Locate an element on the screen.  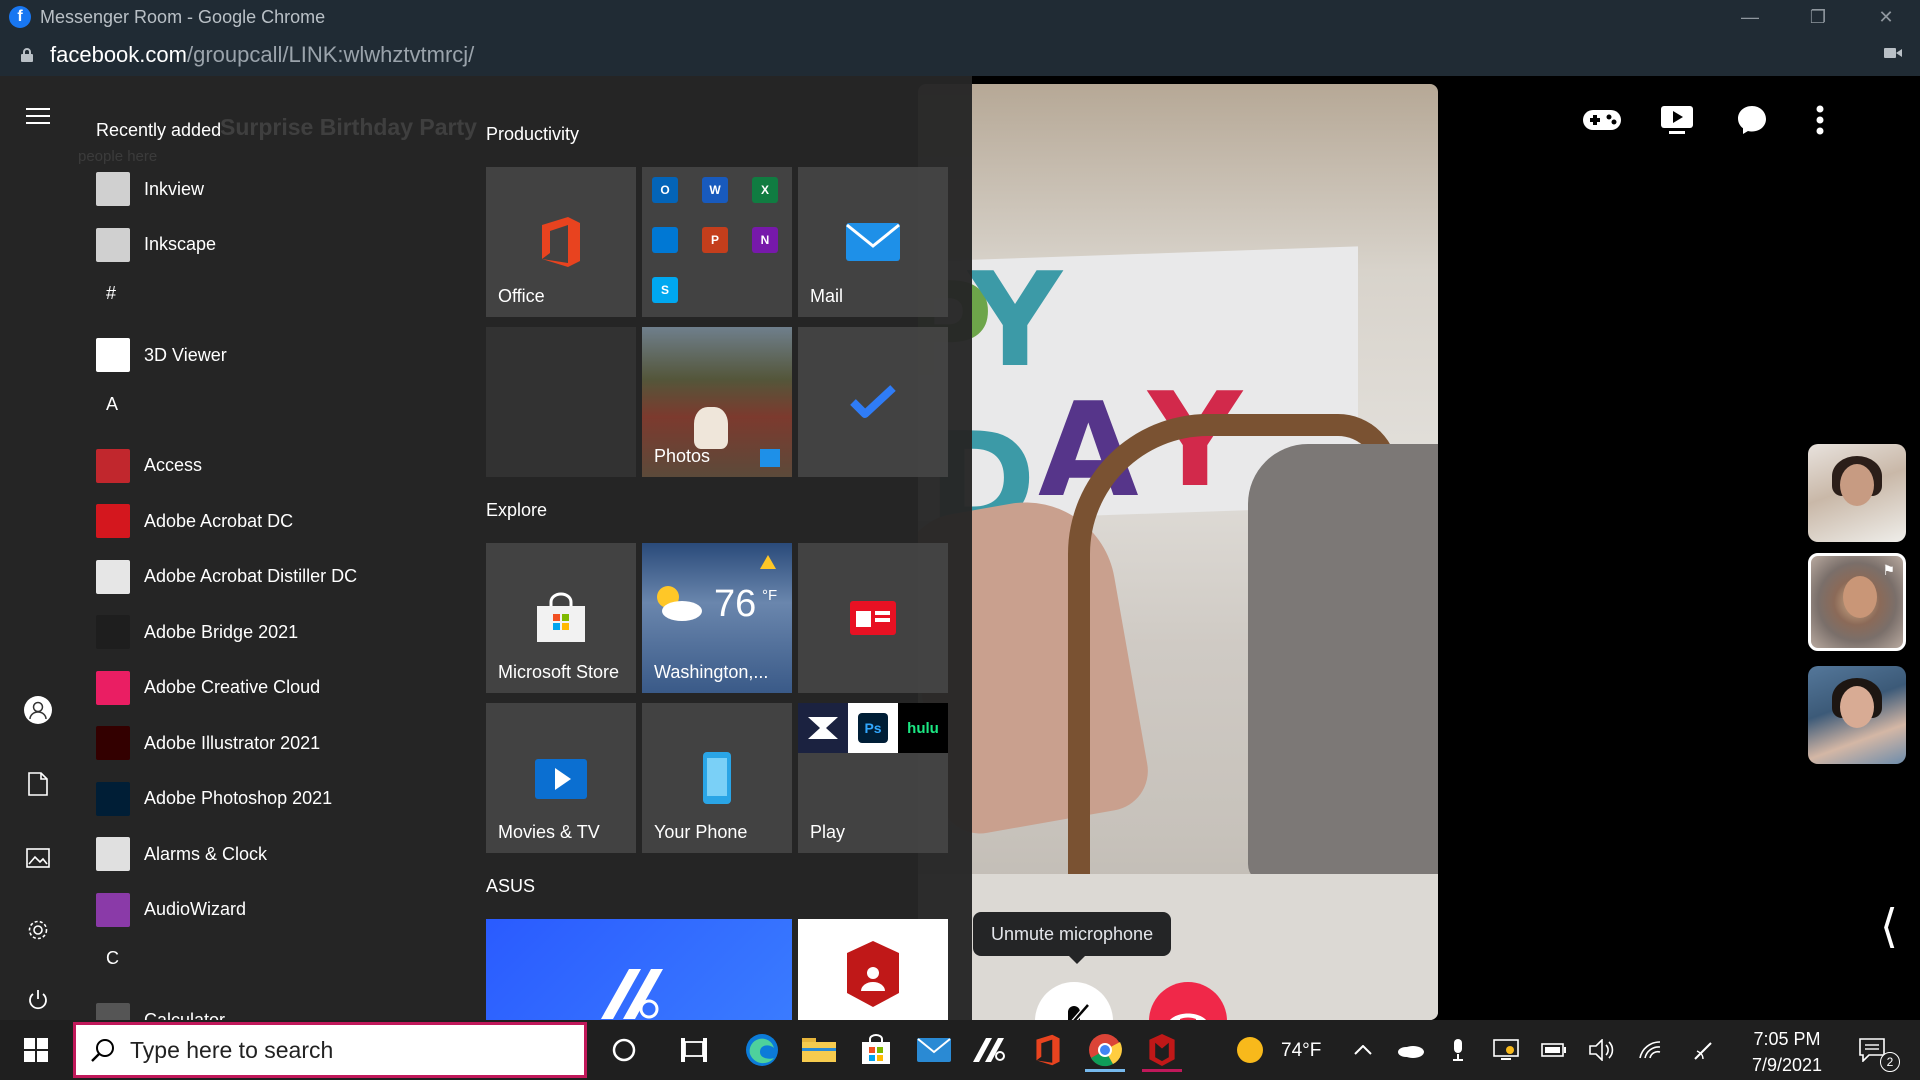
settings-gear-icon is located at coordinates (38, 930).